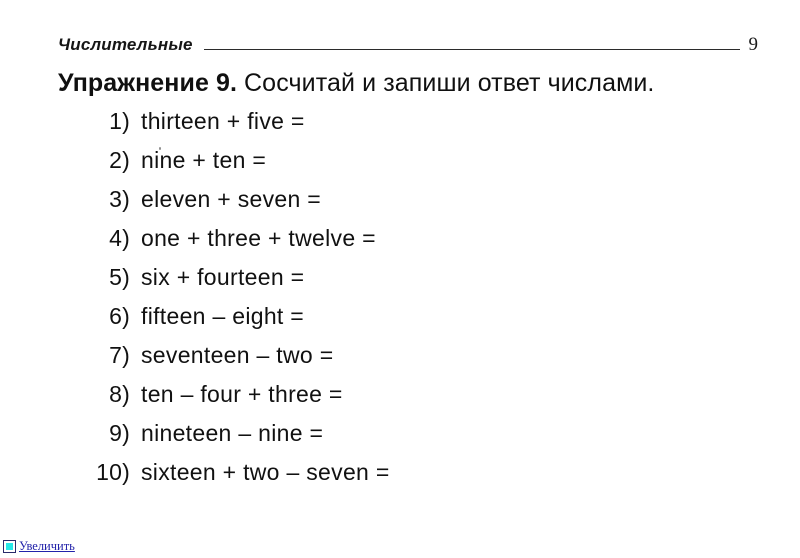  I want to click on task-marker: 10), so click(113, 472).